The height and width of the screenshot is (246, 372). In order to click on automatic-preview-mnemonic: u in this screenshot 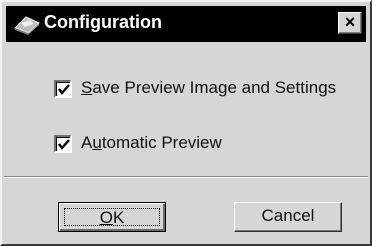, I will do `click(97, 142)`.